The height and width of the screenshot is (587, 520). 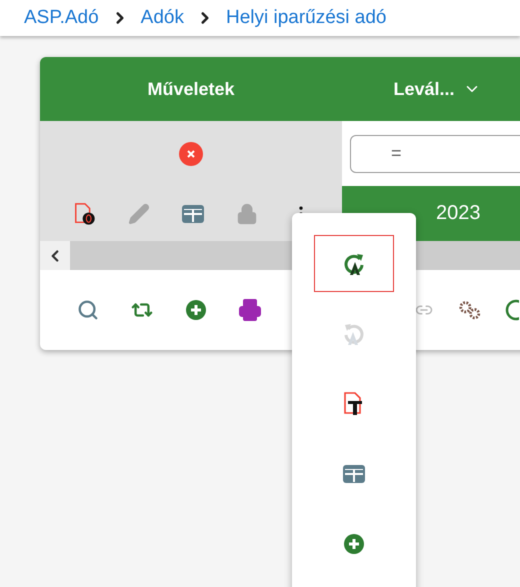 What do you see at coordinates (512, 310) in the screenshot?
I see `ring-icon` at bounding box center [512, 310].